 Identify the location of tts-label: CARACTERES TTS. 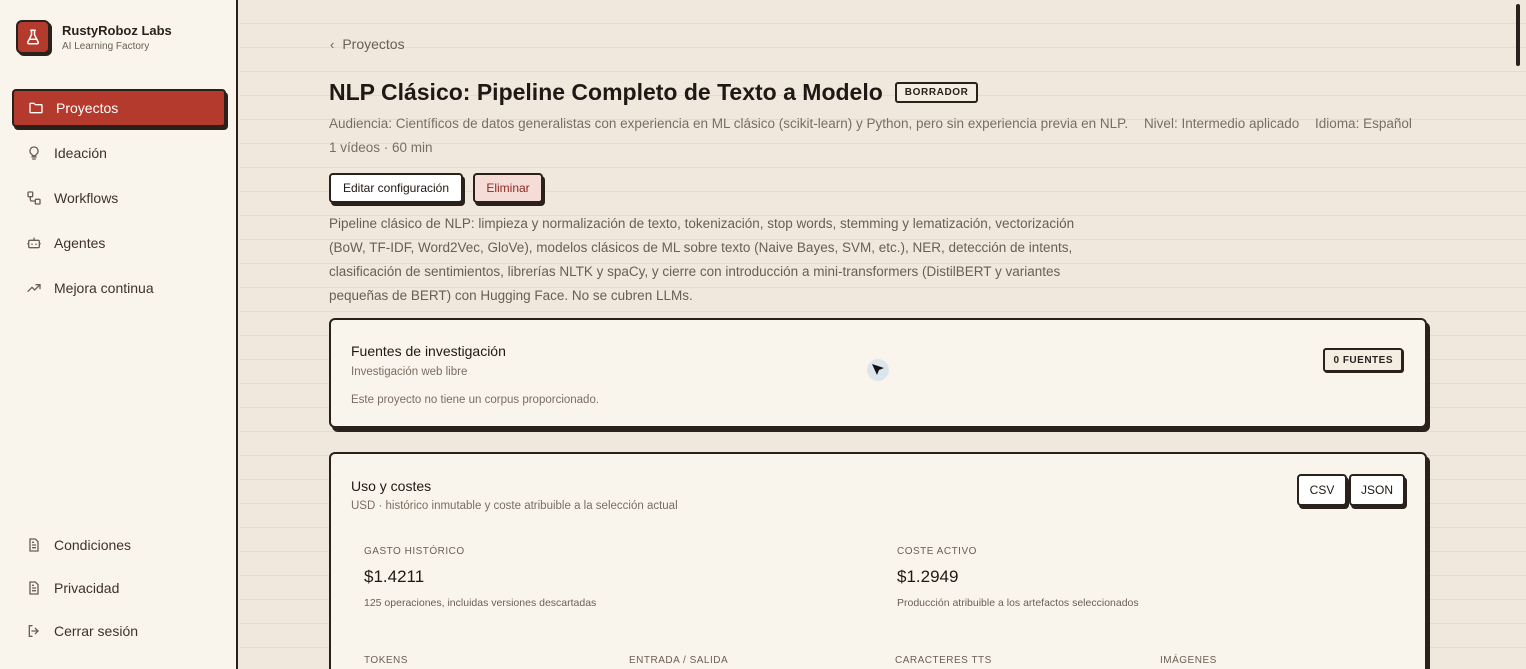
(943, 660).